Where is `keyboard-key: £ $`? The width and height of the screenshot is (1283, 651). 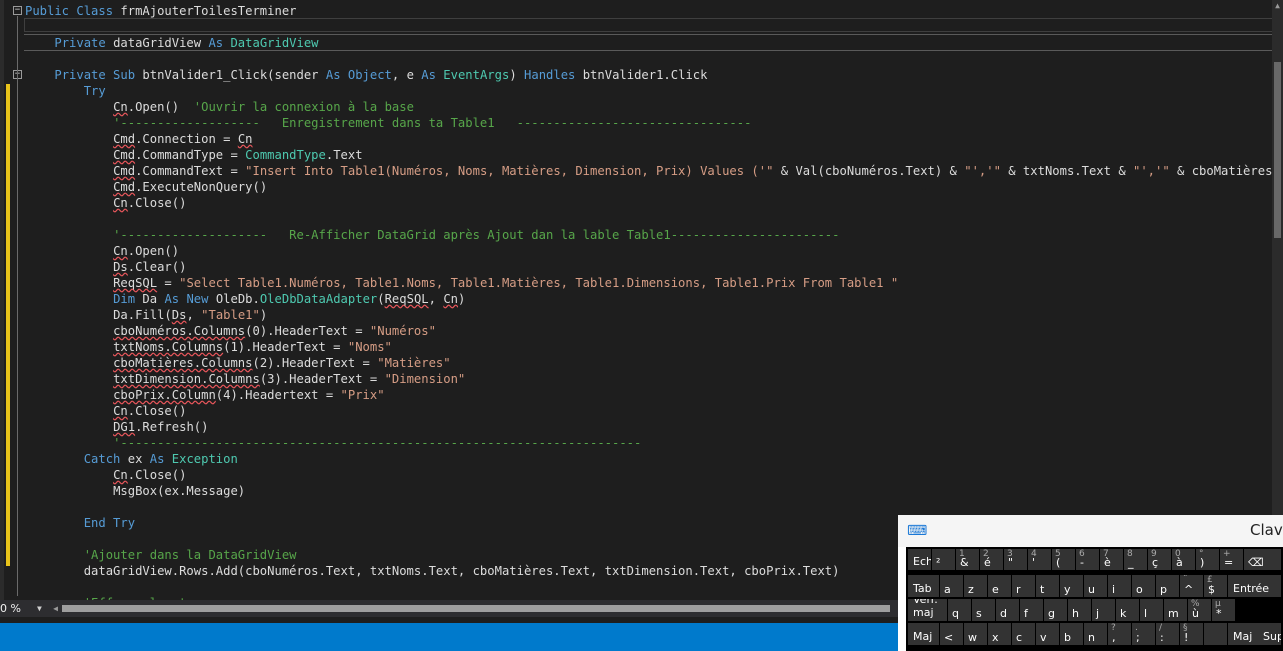 keyboard-key: £ $ is located at coordinates (1215, 586).